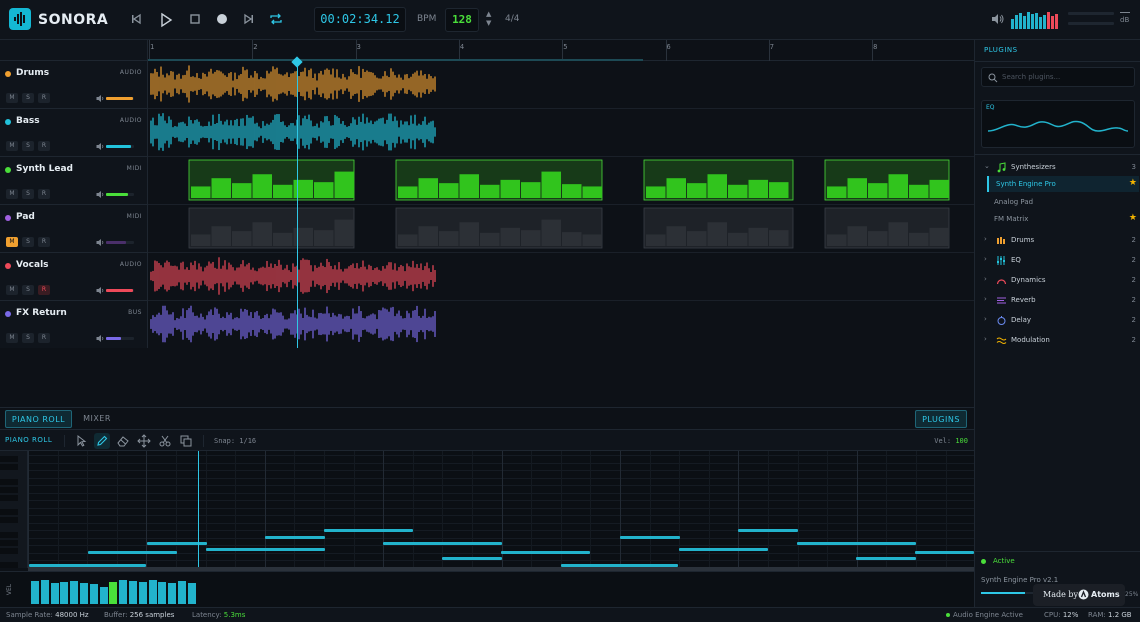  What do you see at coordinates (1133, 218) in the screenshot?
I see `star-icon: ★` at bounding box center [1133, 218].